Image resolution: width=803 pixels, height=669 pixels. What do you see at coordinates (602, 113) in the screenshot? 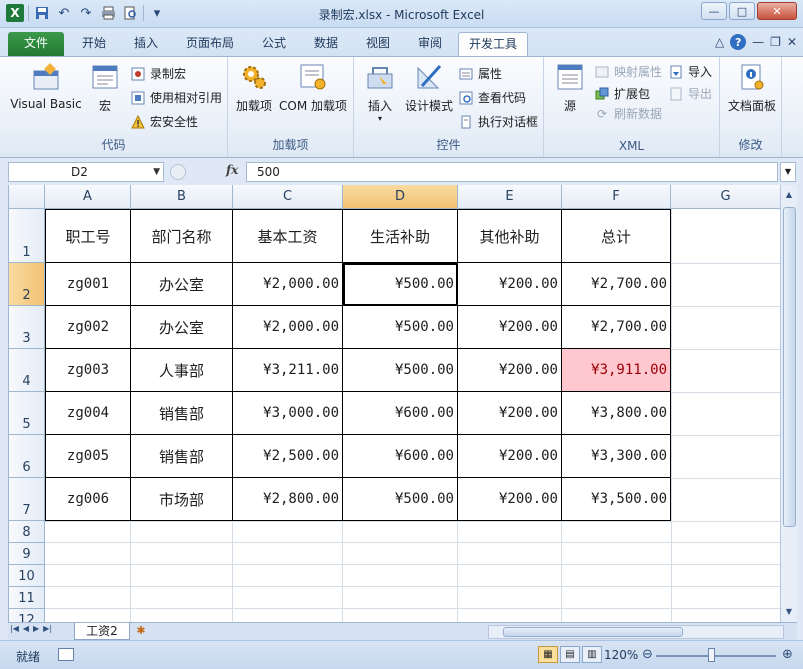
I see `refresh-icon: ⟳` at bounding box center [602, 113].